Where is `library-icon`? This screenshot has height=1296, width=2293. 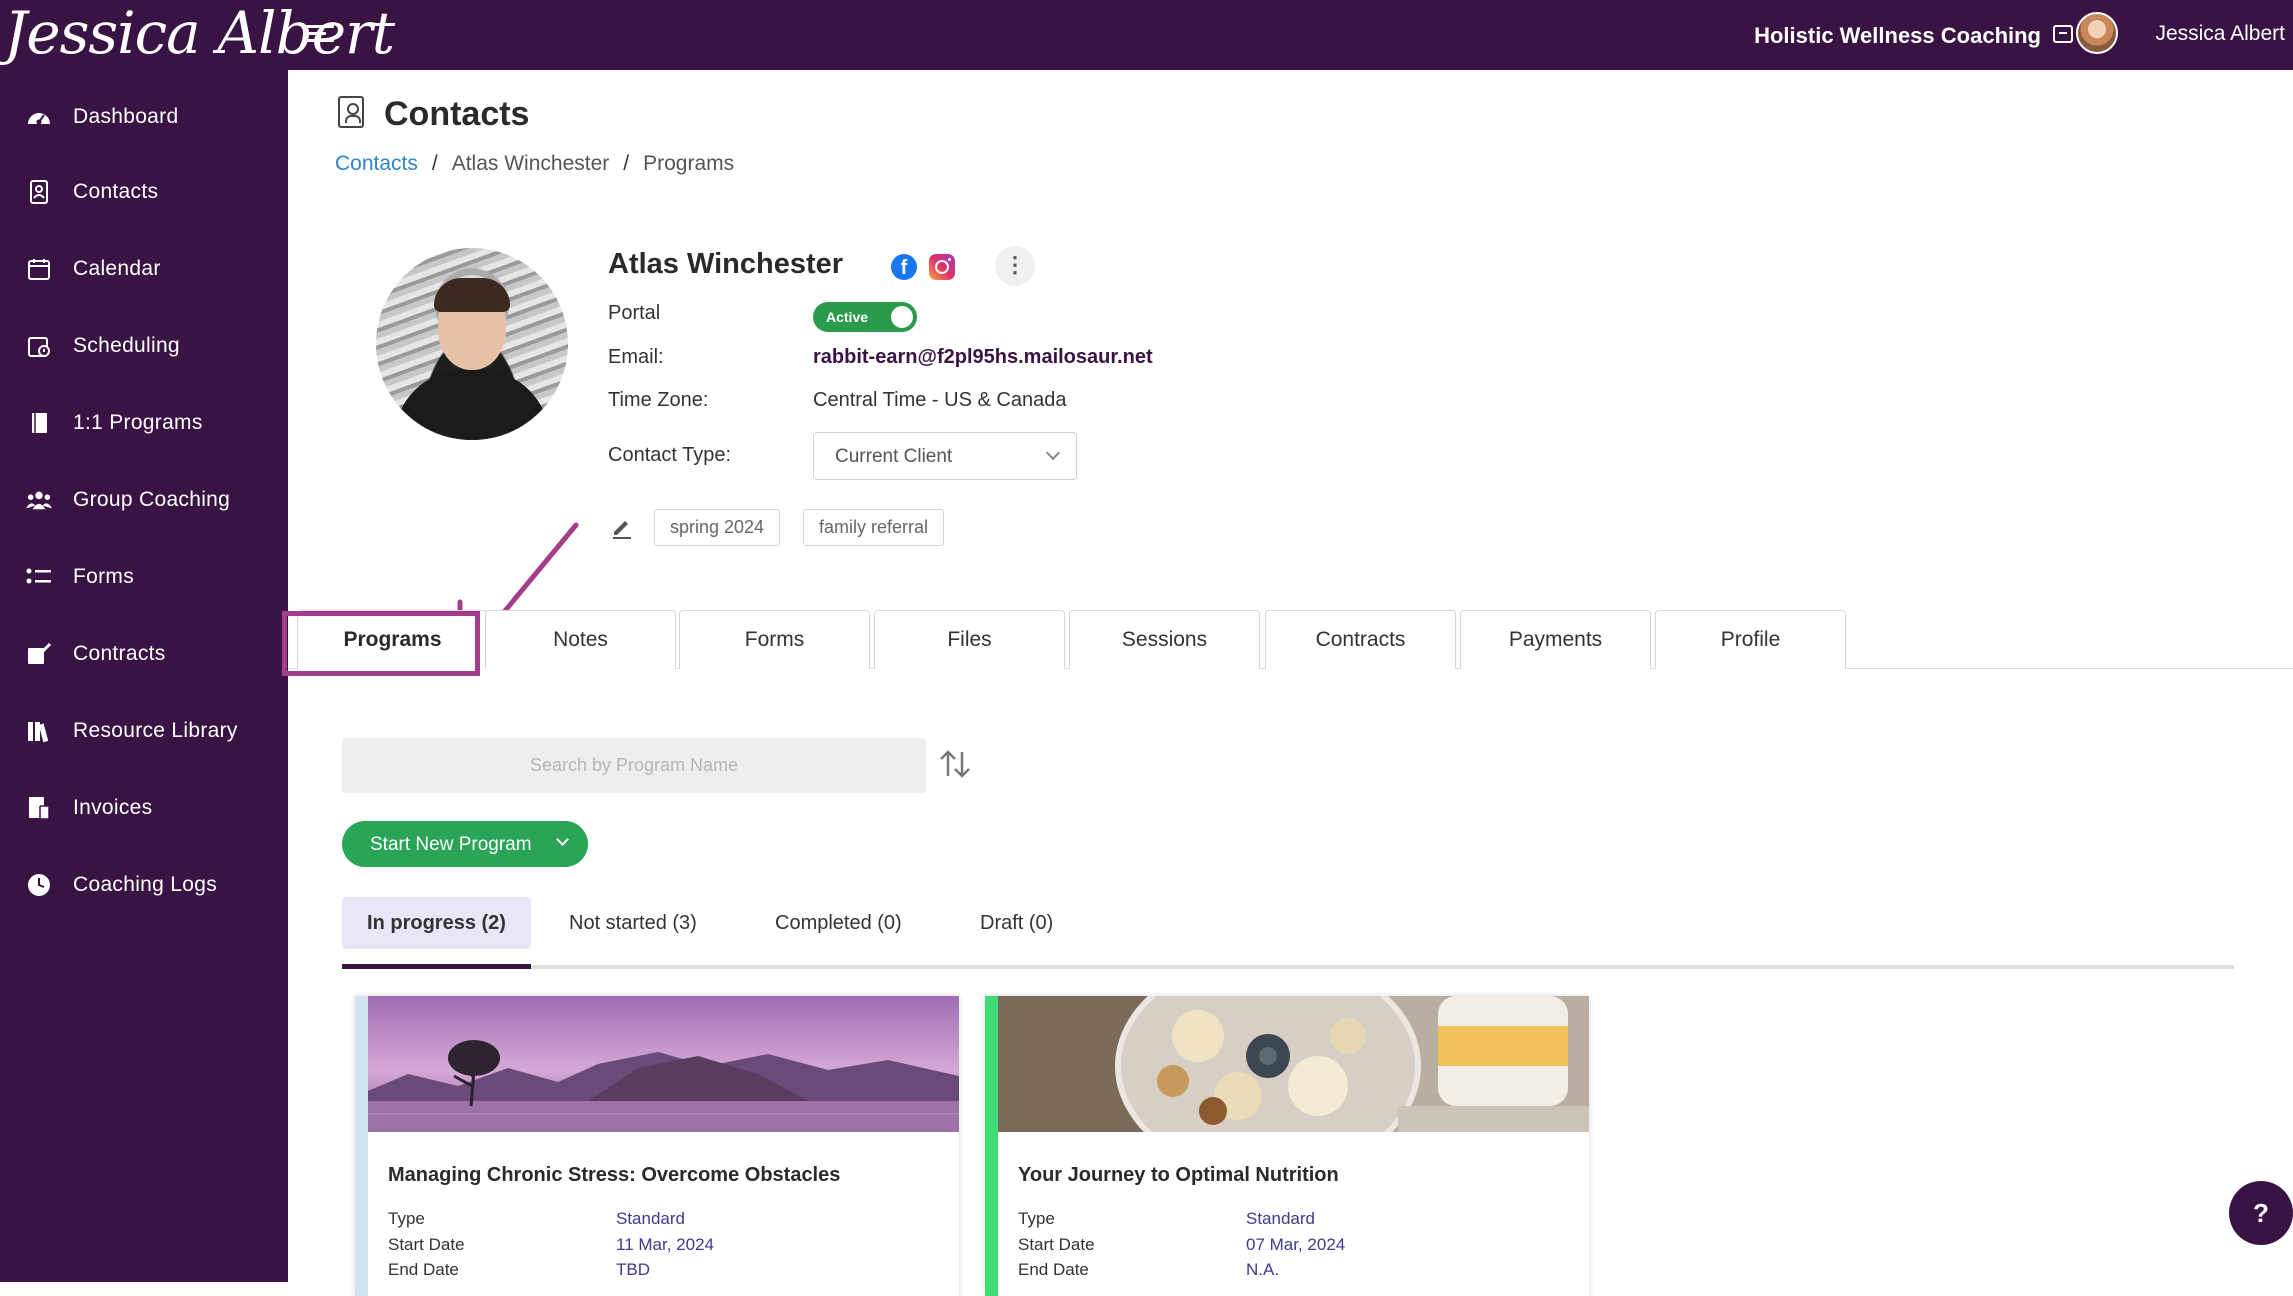
library-icon is located at coordinates (39, 731).